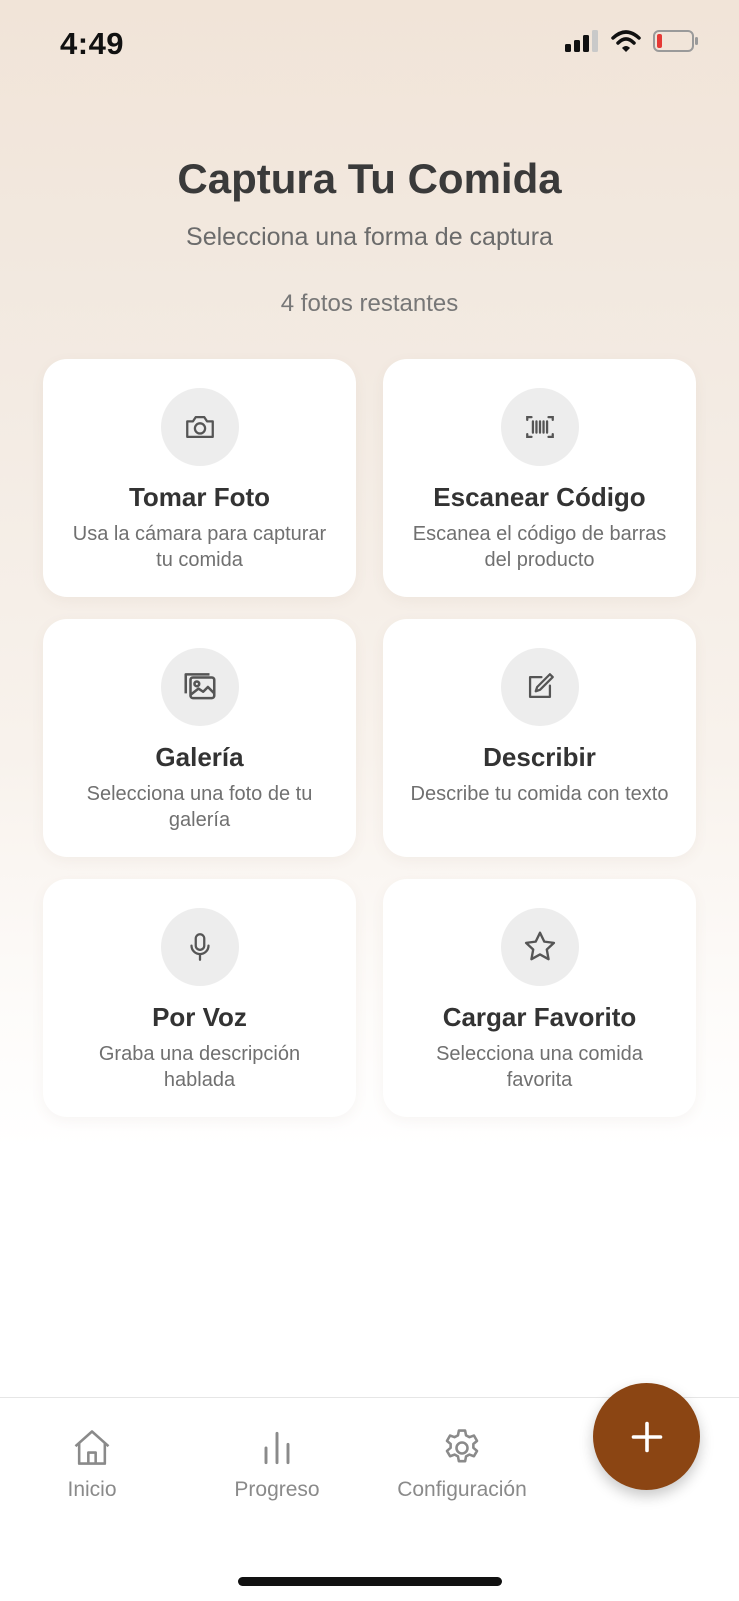  What do you see at coordinates (370, 1581) in the screenshot?
I see `home-indicator` at bounding box center [370, 1581].